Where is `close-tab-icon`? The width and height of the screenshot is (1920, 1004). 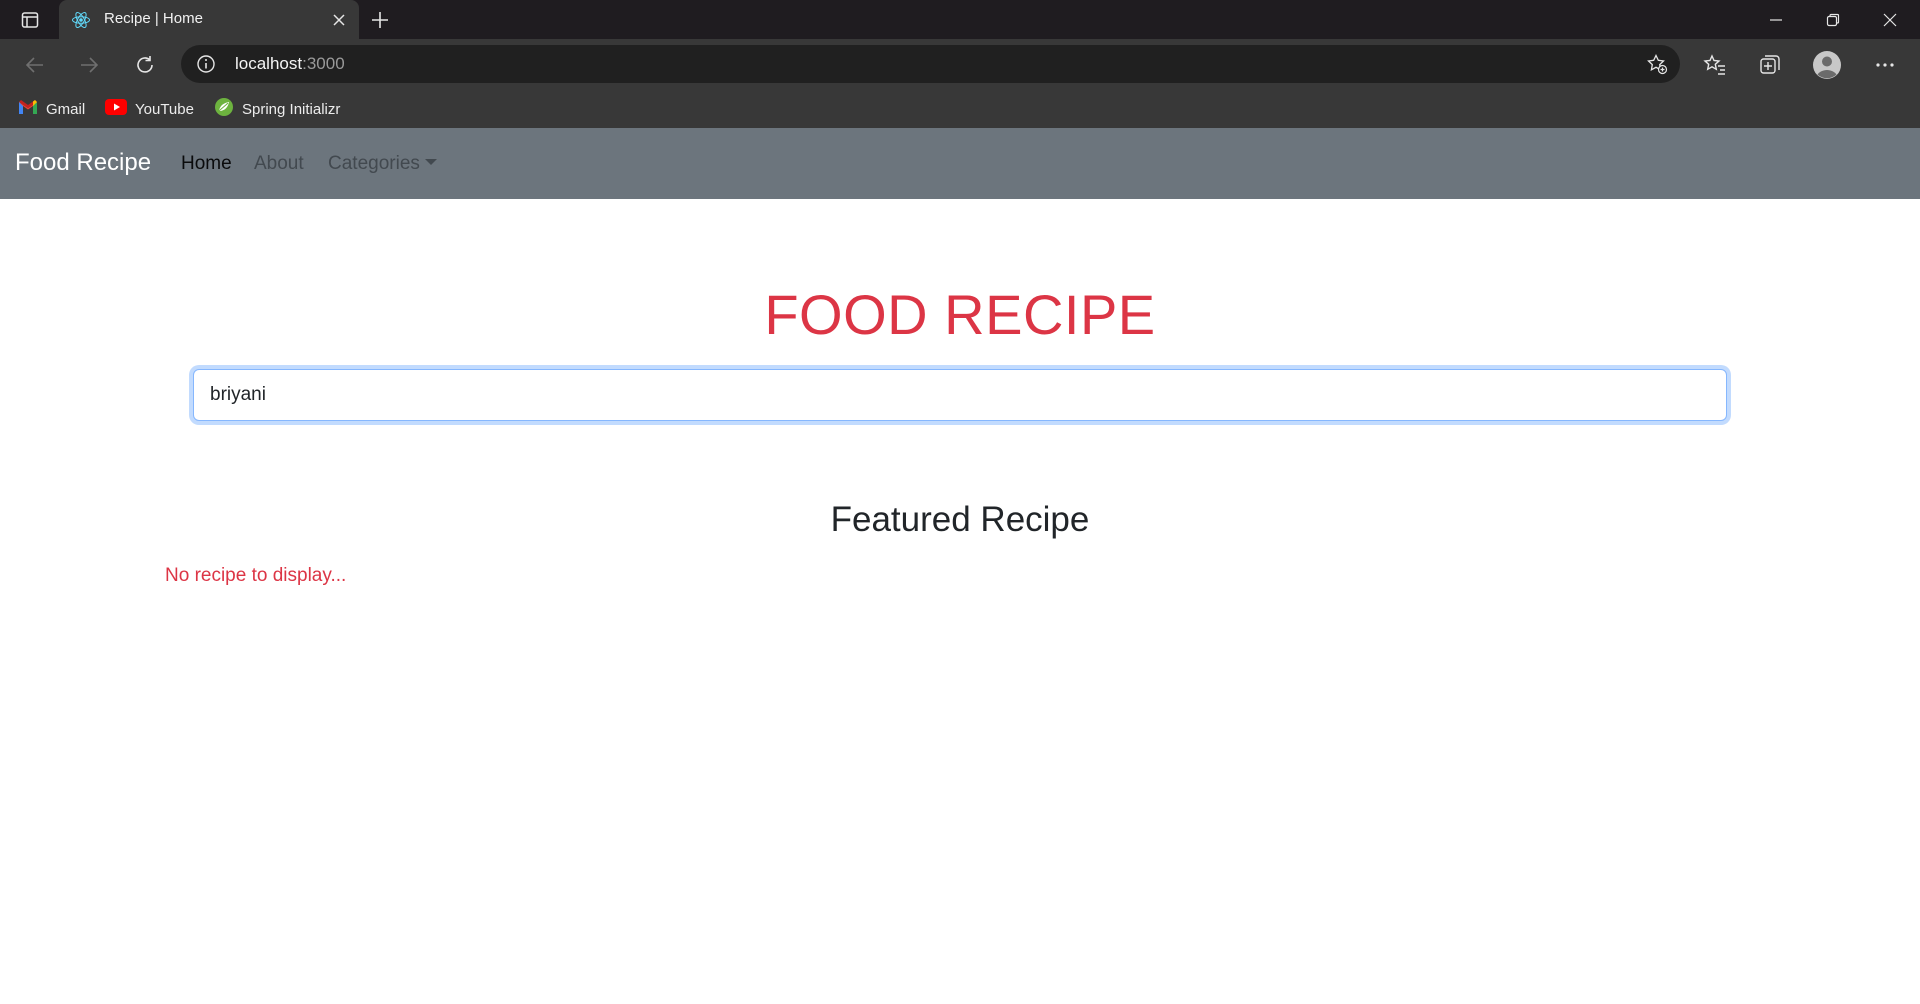
close-tab-icon is located at coordinates (339, 20).